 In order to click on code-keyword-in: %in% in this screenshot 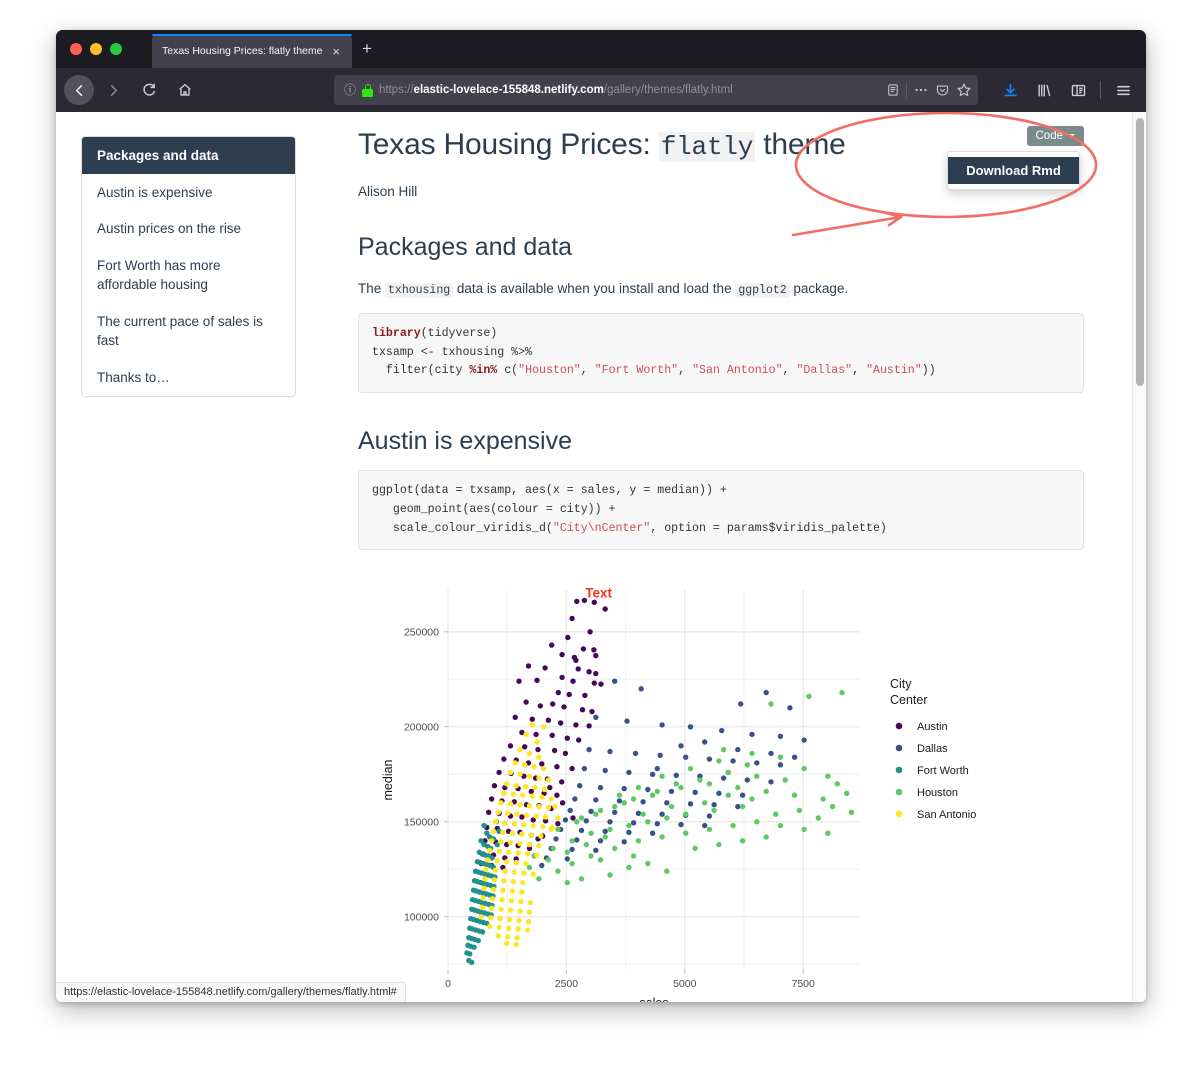, I will do `click(483, 371)`.